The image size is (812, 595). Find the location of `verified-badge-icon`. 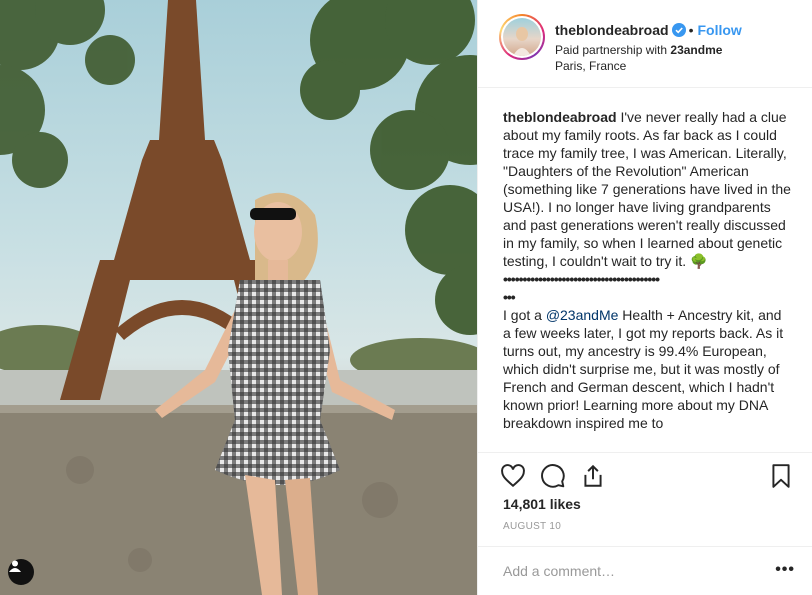

verified-badge-icon is located at coordinates (678, 31).